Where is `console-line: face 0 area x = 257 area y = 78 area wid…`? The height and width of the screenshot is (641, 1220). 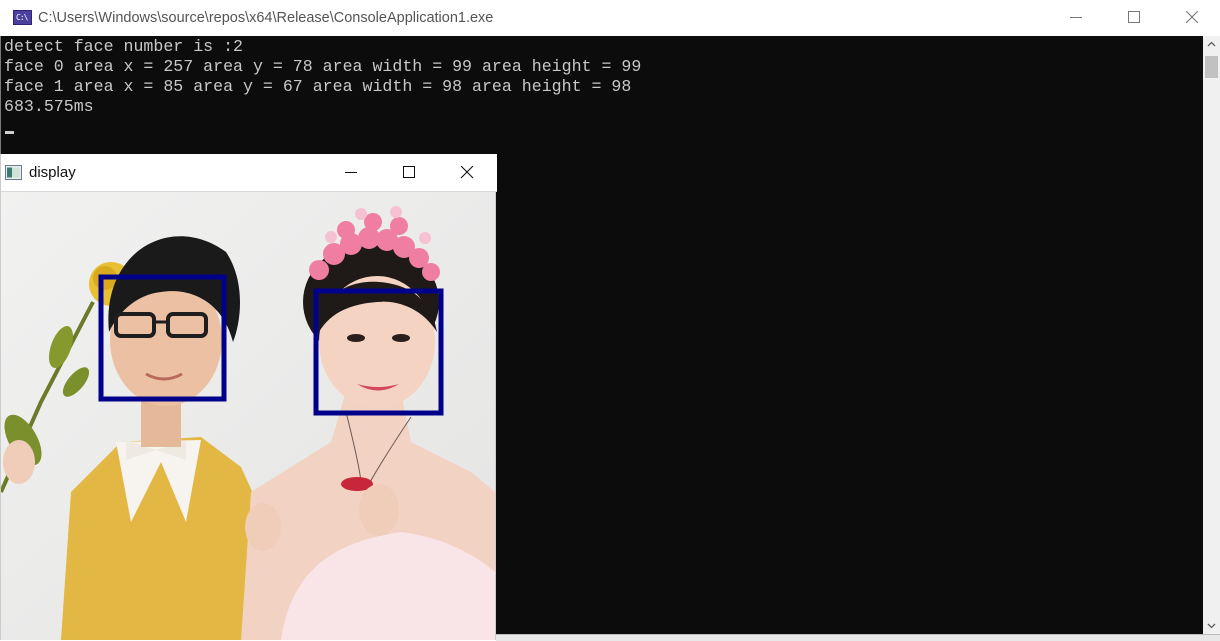 console-line: face 0 area x = 257 area y = 78 area wid… is located at coordinates (323, 66).